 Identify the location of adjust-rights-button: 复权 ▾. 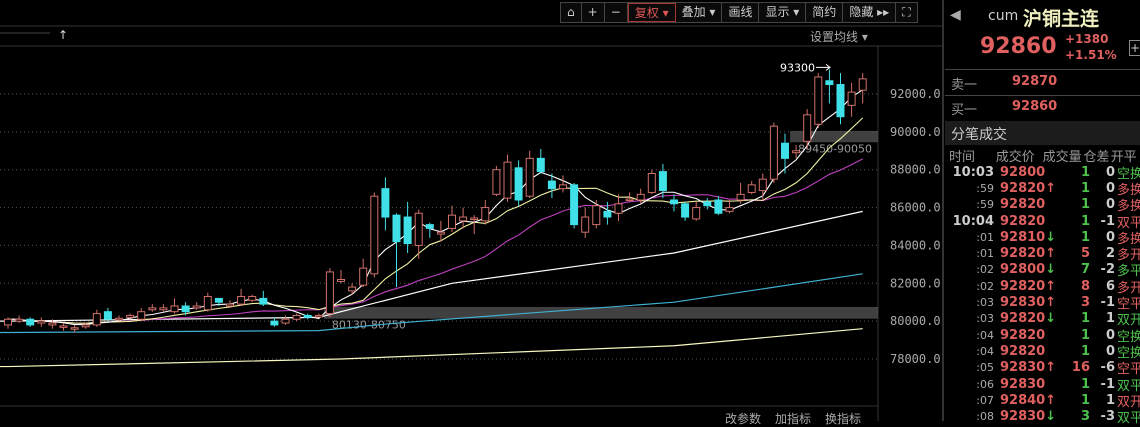
(651, 12).